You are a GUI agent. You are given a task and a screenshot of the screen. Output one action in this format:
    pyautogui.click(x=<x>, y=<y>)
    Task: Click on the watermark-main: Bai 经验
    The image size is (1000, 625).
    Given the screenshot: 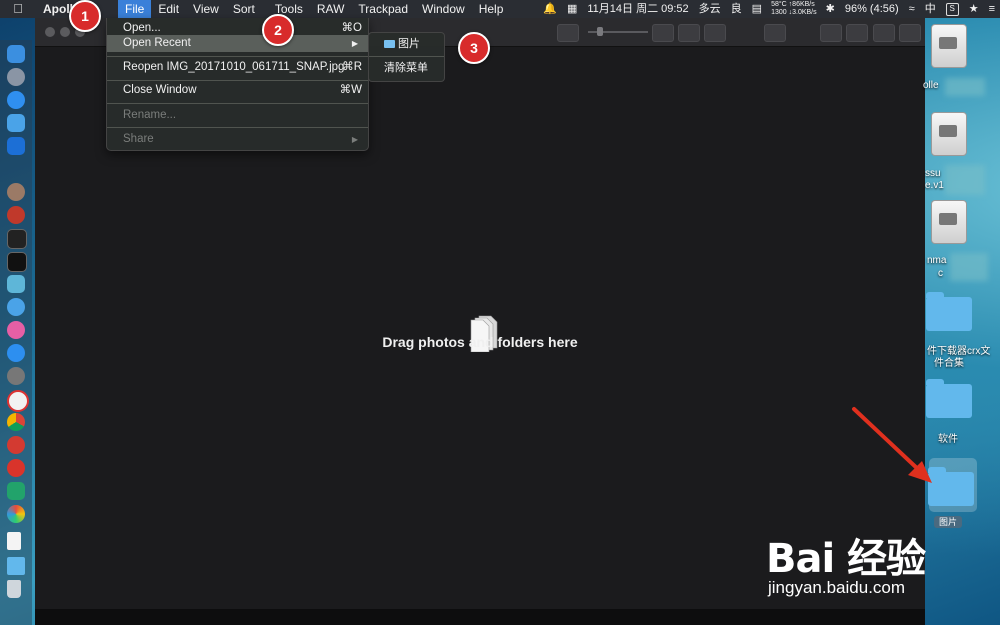 What is the action you would take?
    pyautogui.click(x=846, y=559)
    